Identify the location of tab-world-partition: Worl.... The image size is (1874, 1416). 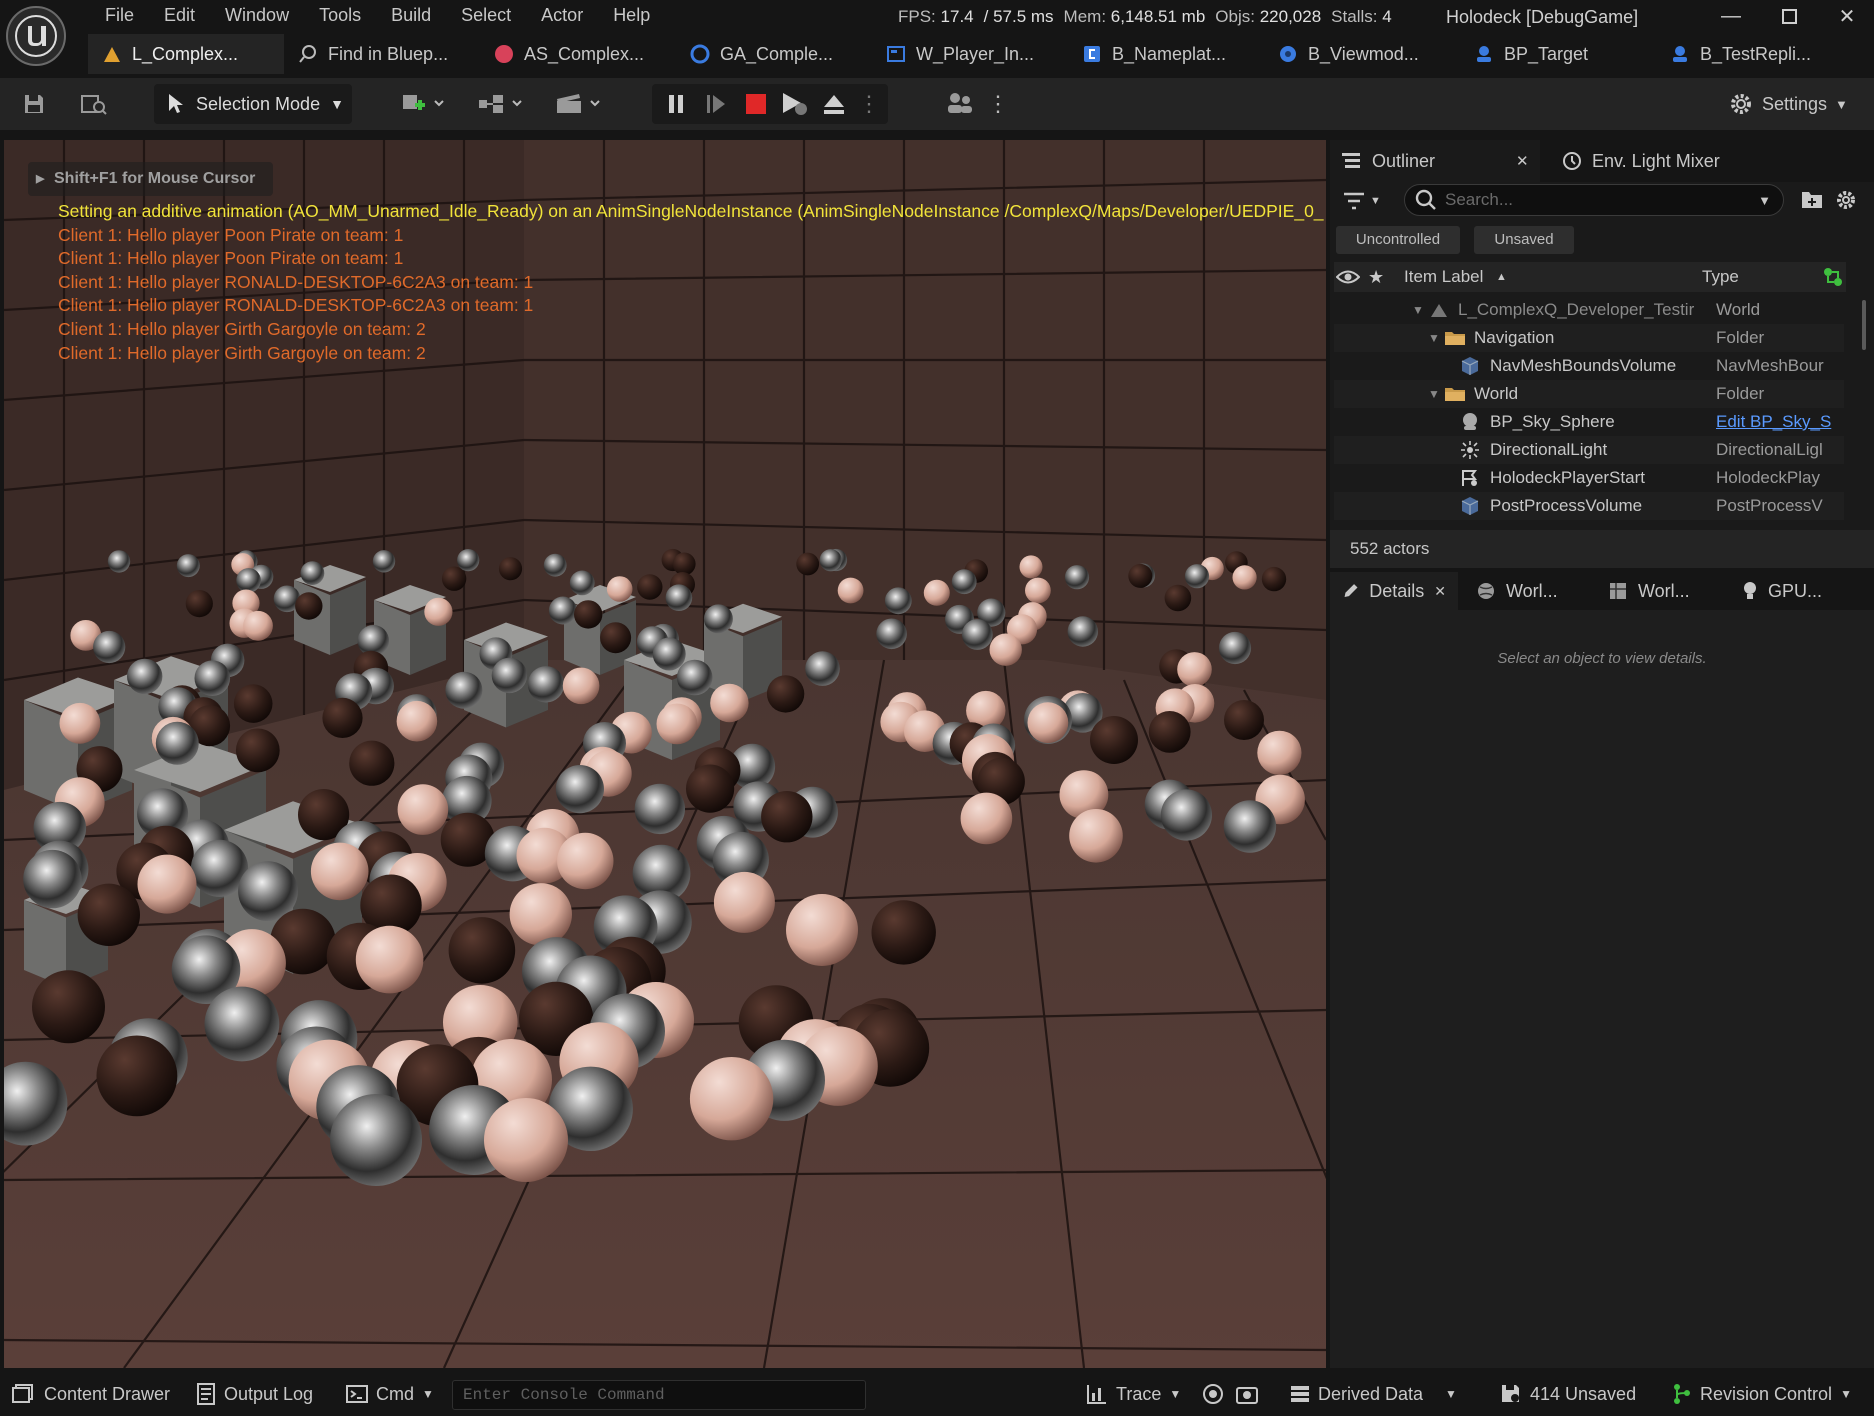
(1524, 591).